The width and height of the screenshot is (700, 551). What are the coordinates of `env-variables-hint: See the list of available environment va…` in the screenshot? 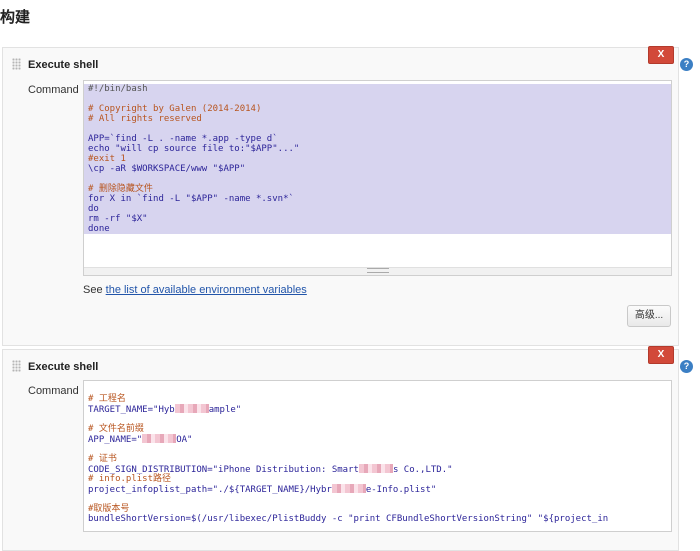 It's located at (195, 290).